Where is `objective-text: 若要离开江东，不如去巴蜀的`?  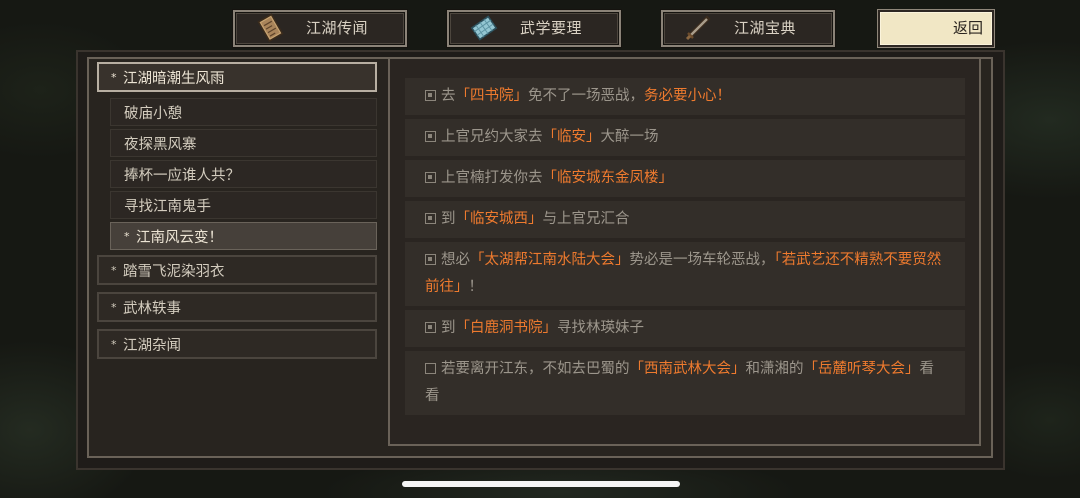
objective-text: 若要离开江东，不如去巴蜀的 is located at coordinates (535, 369).